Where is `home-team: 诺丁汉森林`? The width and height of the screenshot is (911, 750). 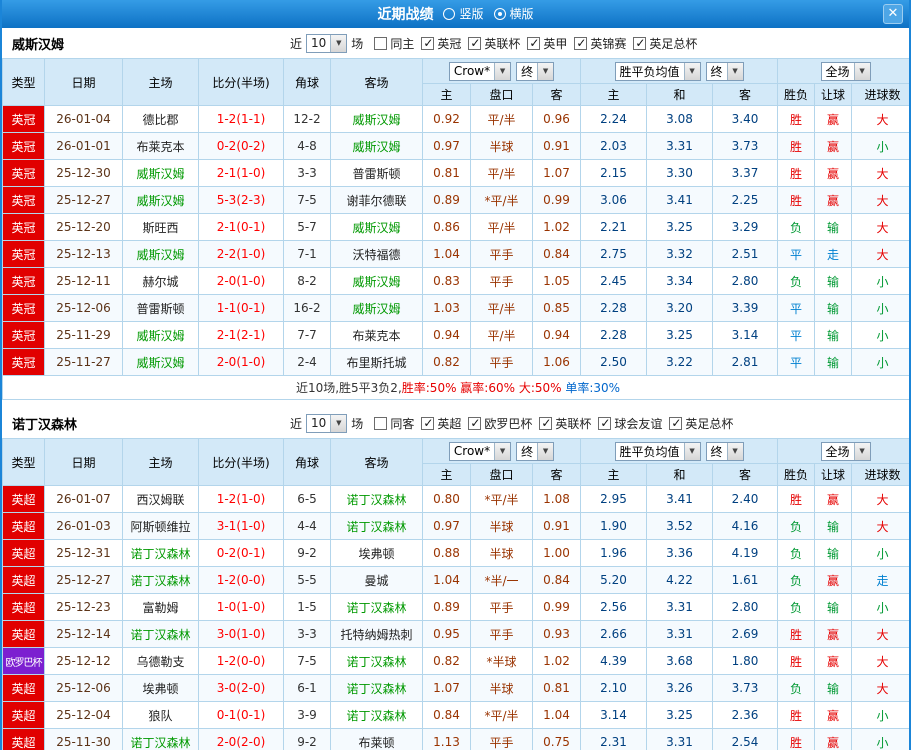 home-team: 诺丁汉森林 is located at coordinates (160, 580).